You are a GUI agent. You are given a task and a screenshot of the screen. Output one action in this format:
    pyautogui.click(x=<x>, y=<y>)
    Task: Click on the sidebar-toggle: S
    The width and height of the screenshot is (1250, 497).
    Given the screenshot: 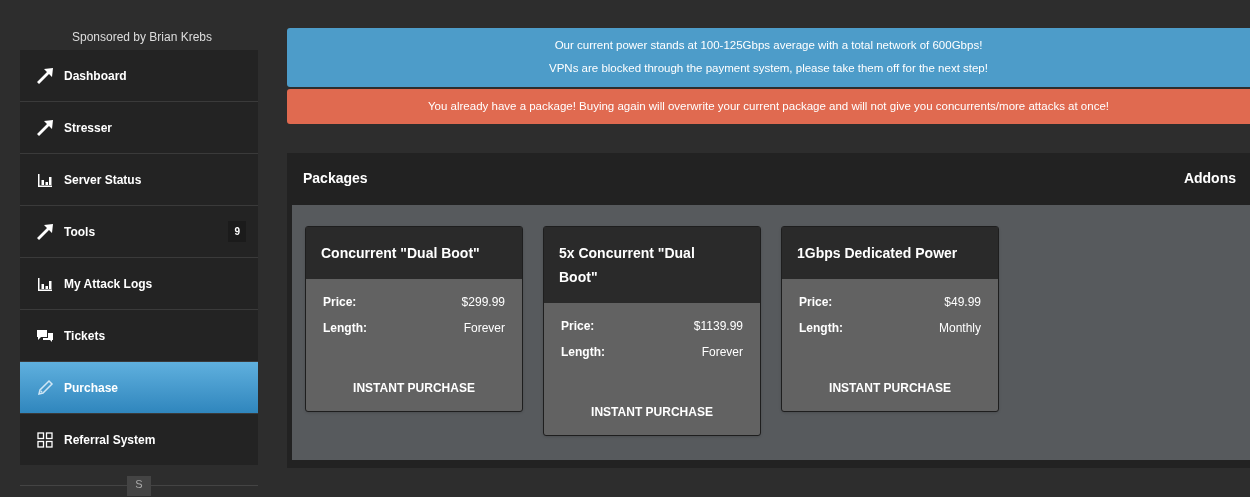 What is the action you would take?
    pyautogui.click(x=139, y=486)
    